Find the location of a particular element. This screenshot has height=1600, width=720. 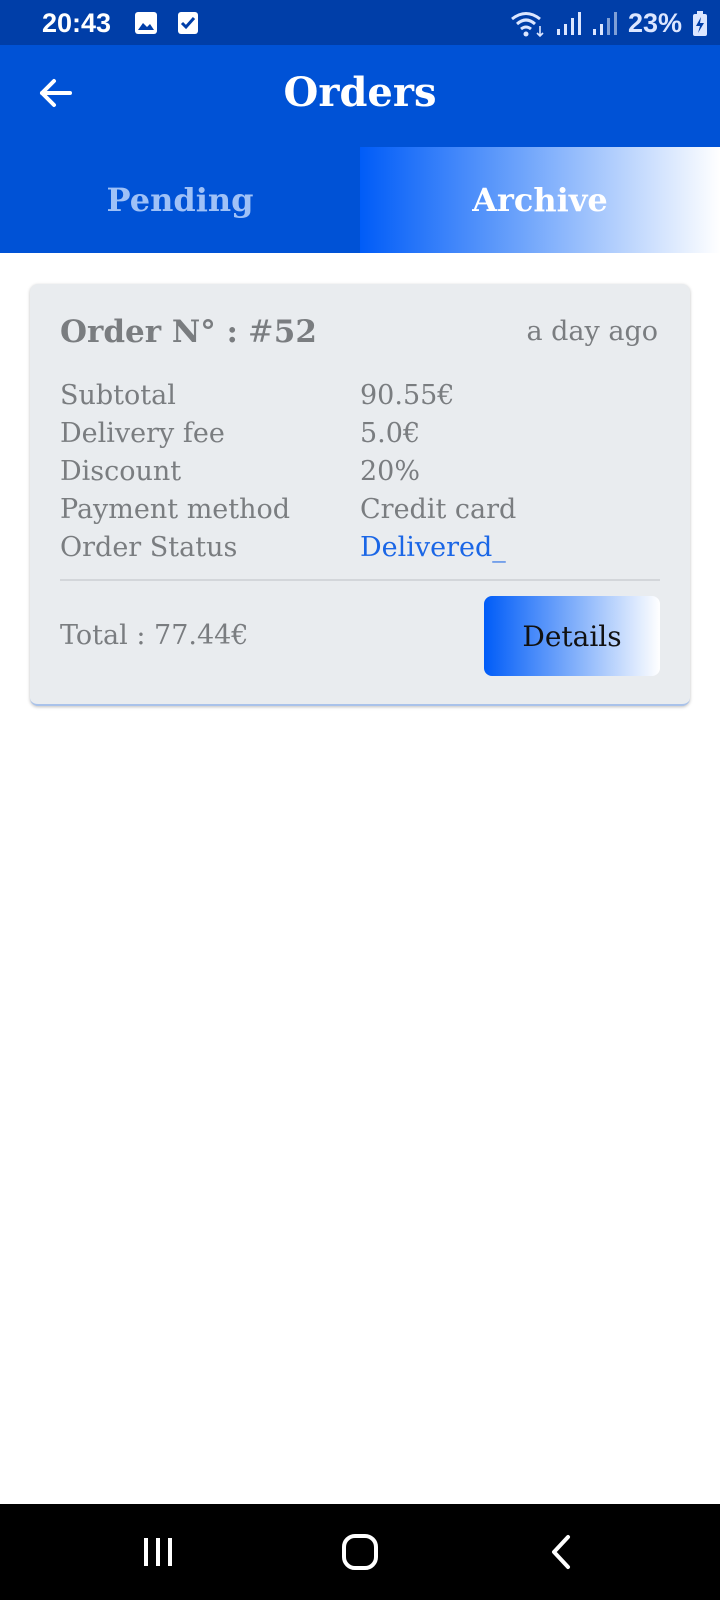

home-icon is located at coordinates (360, 1552).